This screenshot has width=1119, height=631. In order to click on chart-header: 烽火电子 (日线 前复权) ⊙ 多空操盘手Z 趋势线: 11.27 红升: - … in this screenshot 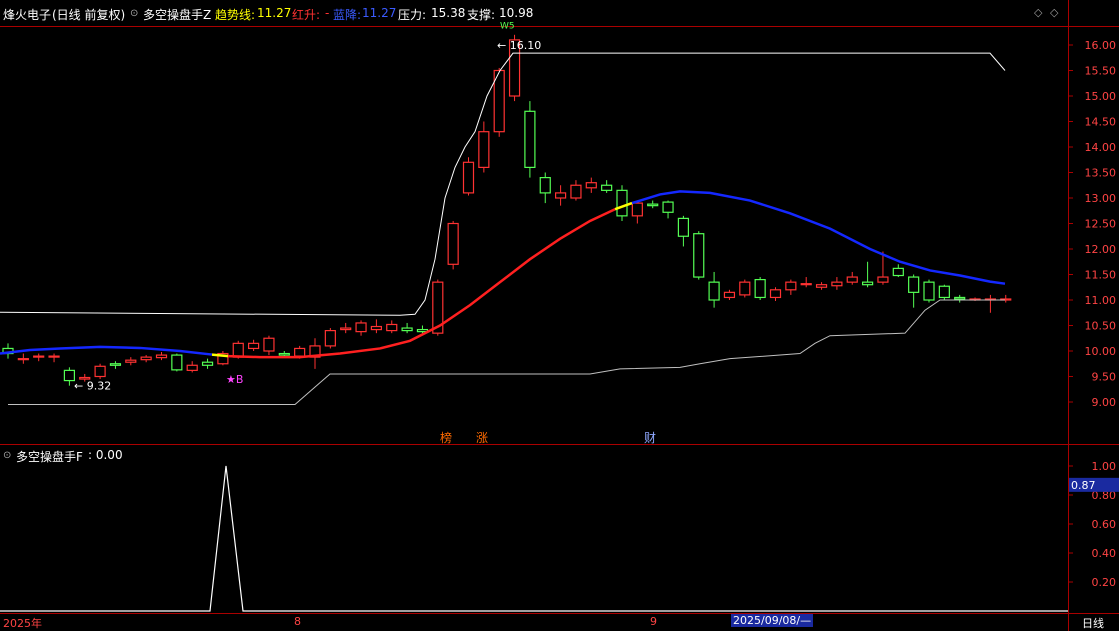, I will do `click(559, 13)`.